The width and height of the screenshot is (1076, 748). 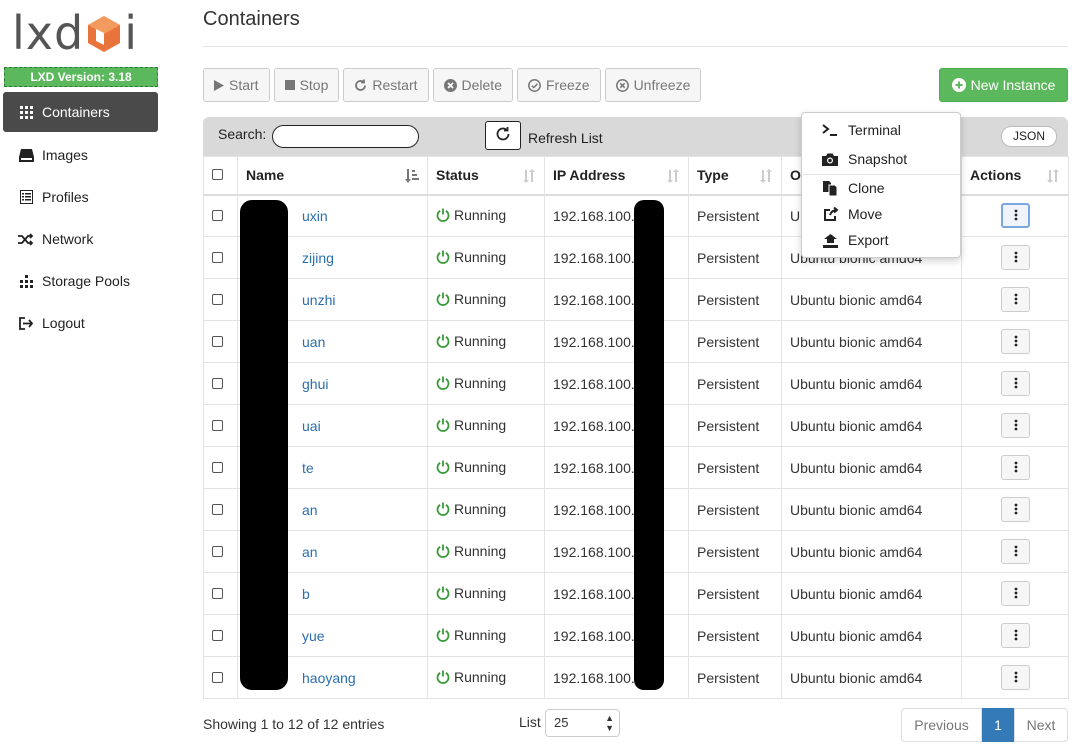 I want to click on menu-item-clone: Clone, so click(x=881, y=188).